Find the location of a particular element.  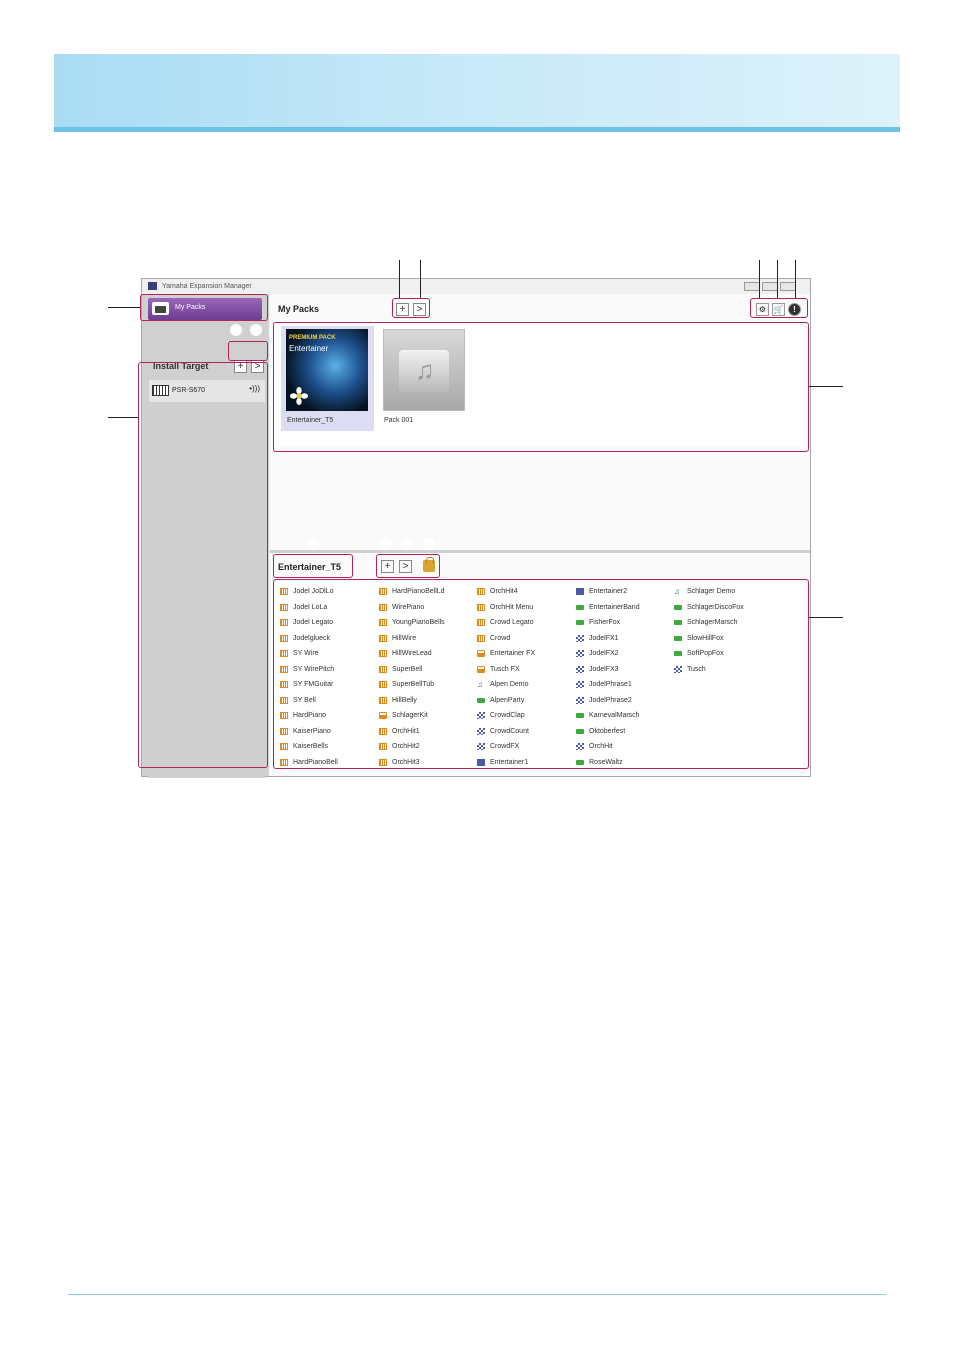

content-item: Crowd Legato is located at coordinates (525, 623).